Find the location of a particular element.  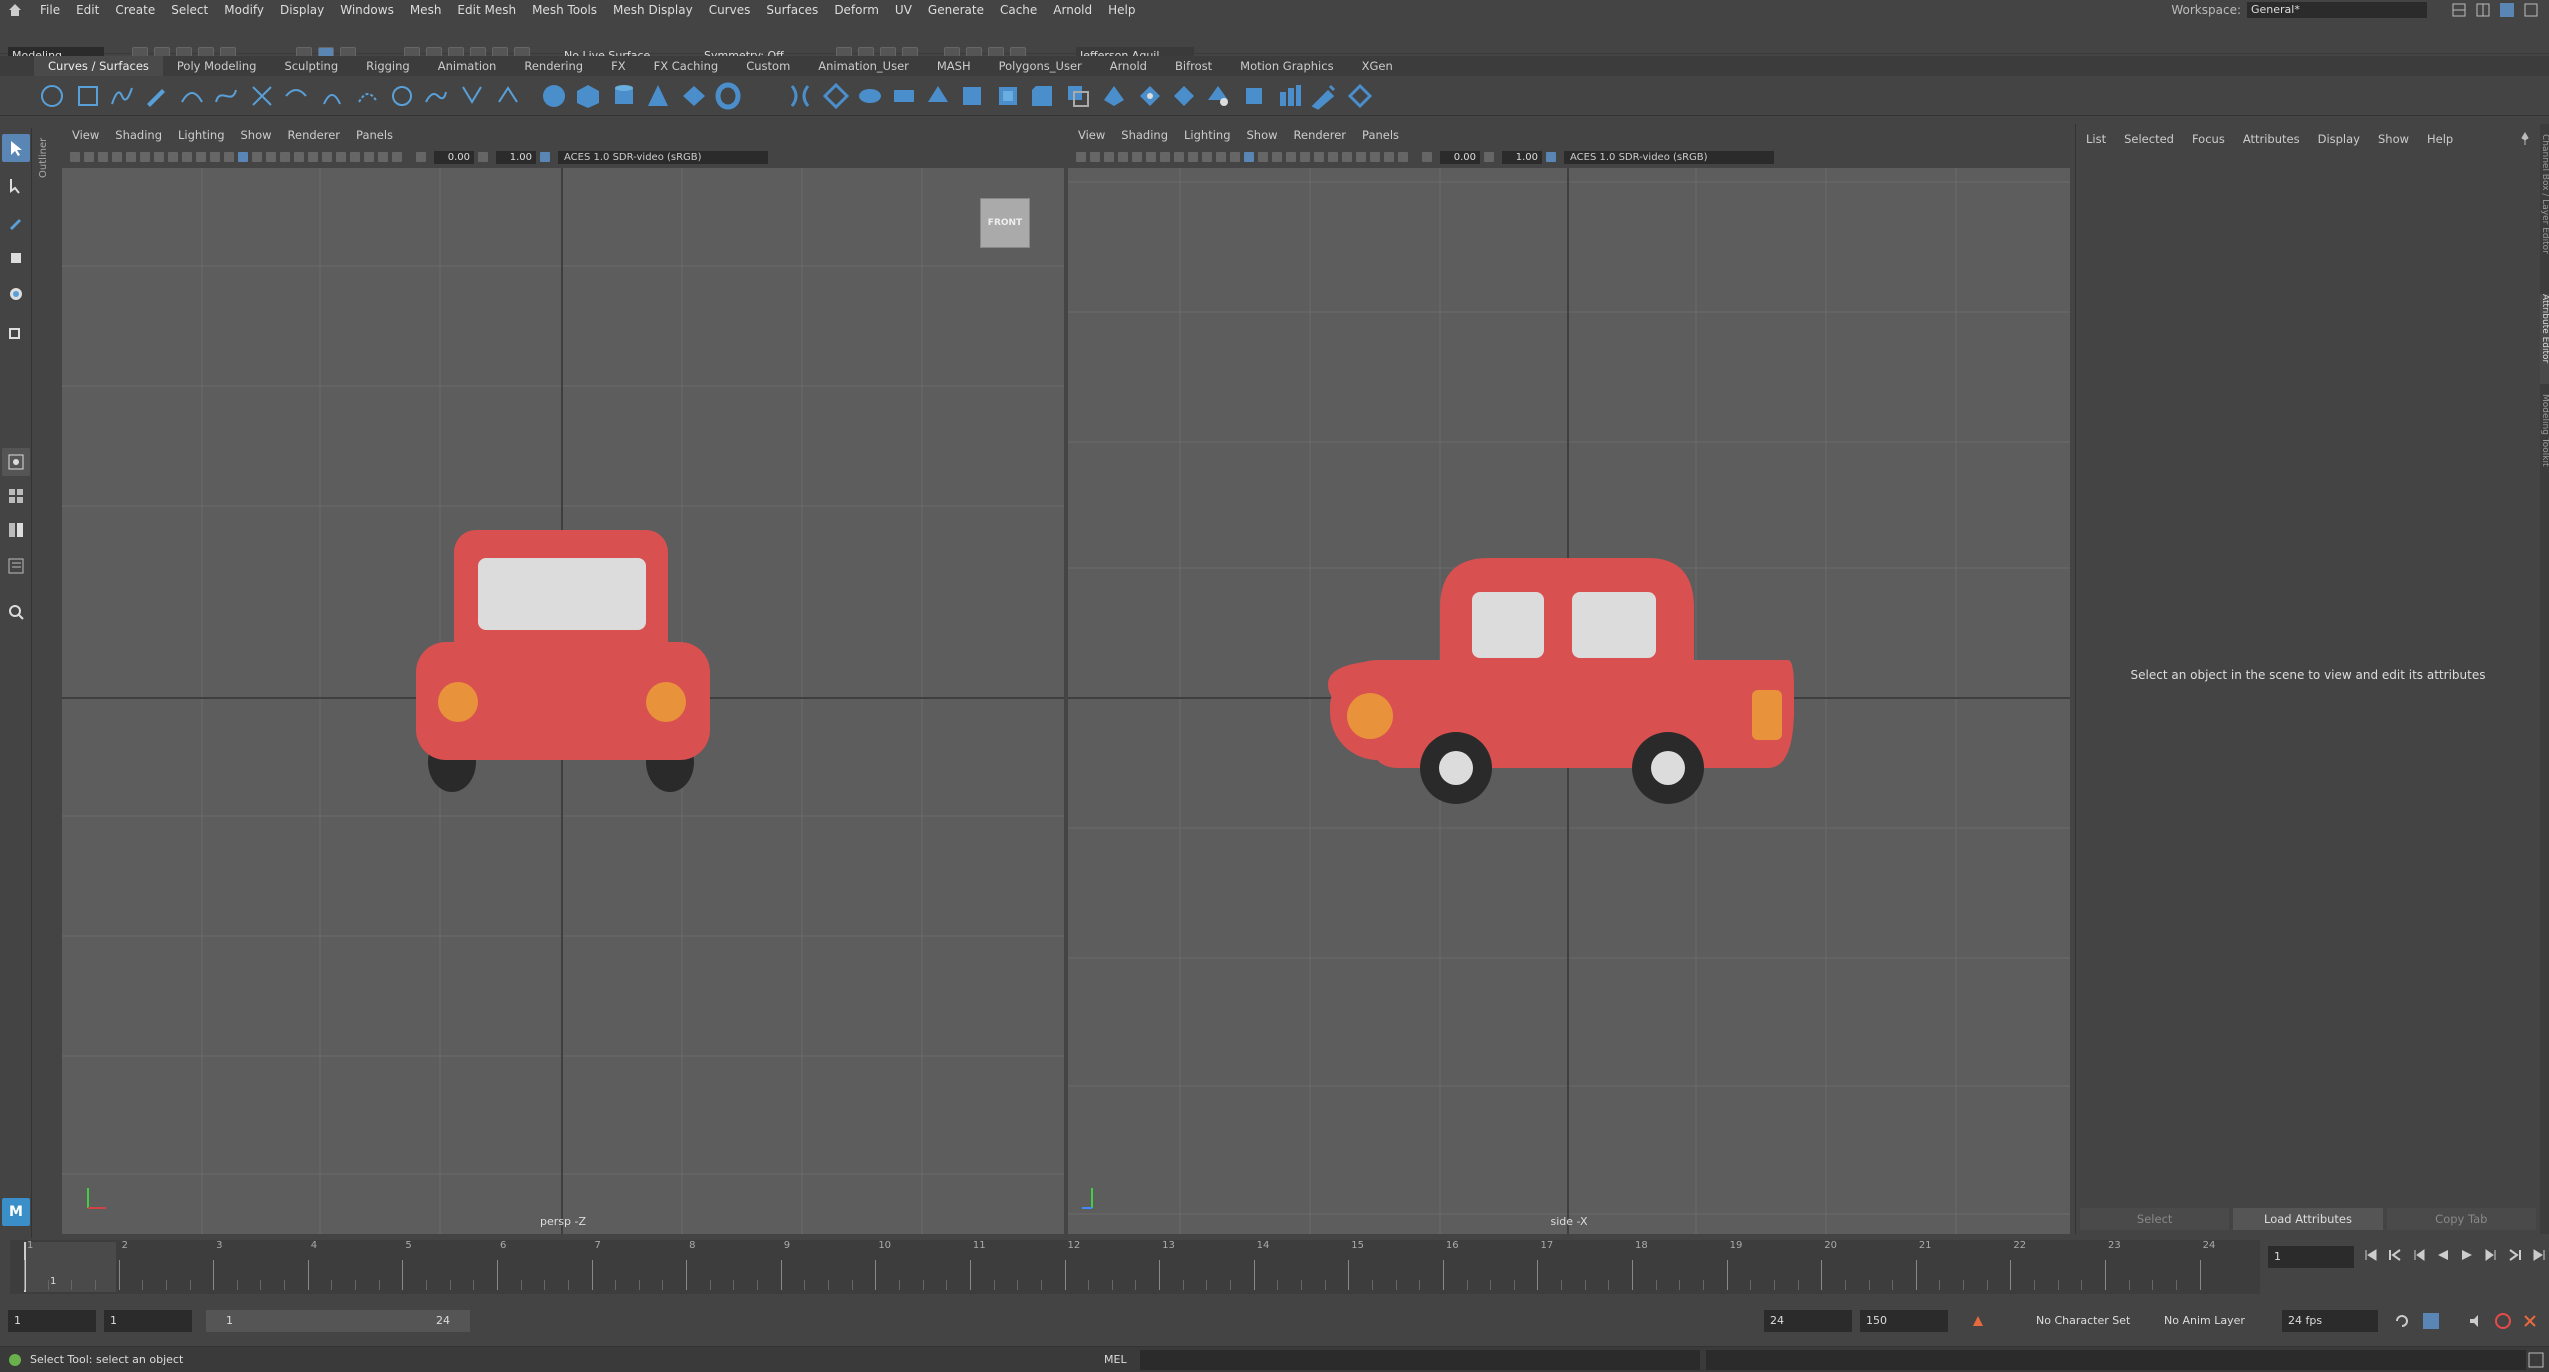

select-button: Select is located at coordinates (2155, 1219).